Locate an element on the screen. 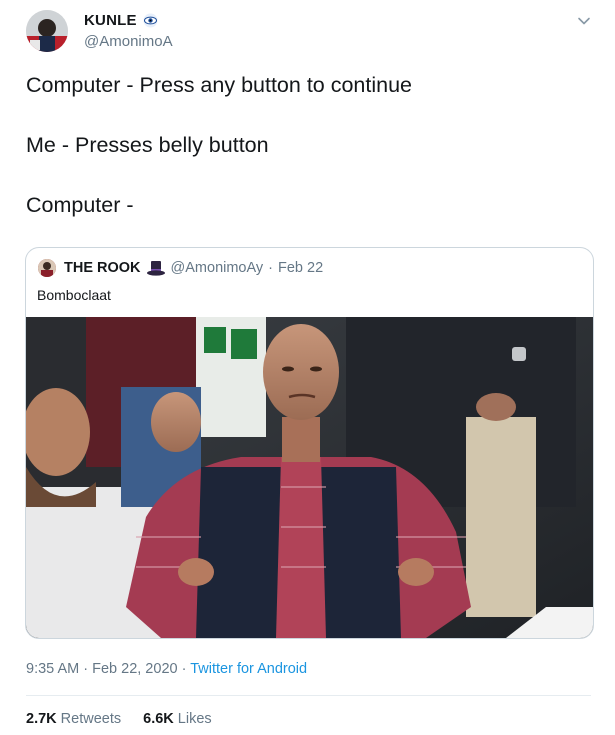 This screenshot has height=735, width=615. author-handle: @AmonimoA is located at coordinates (128, 41).